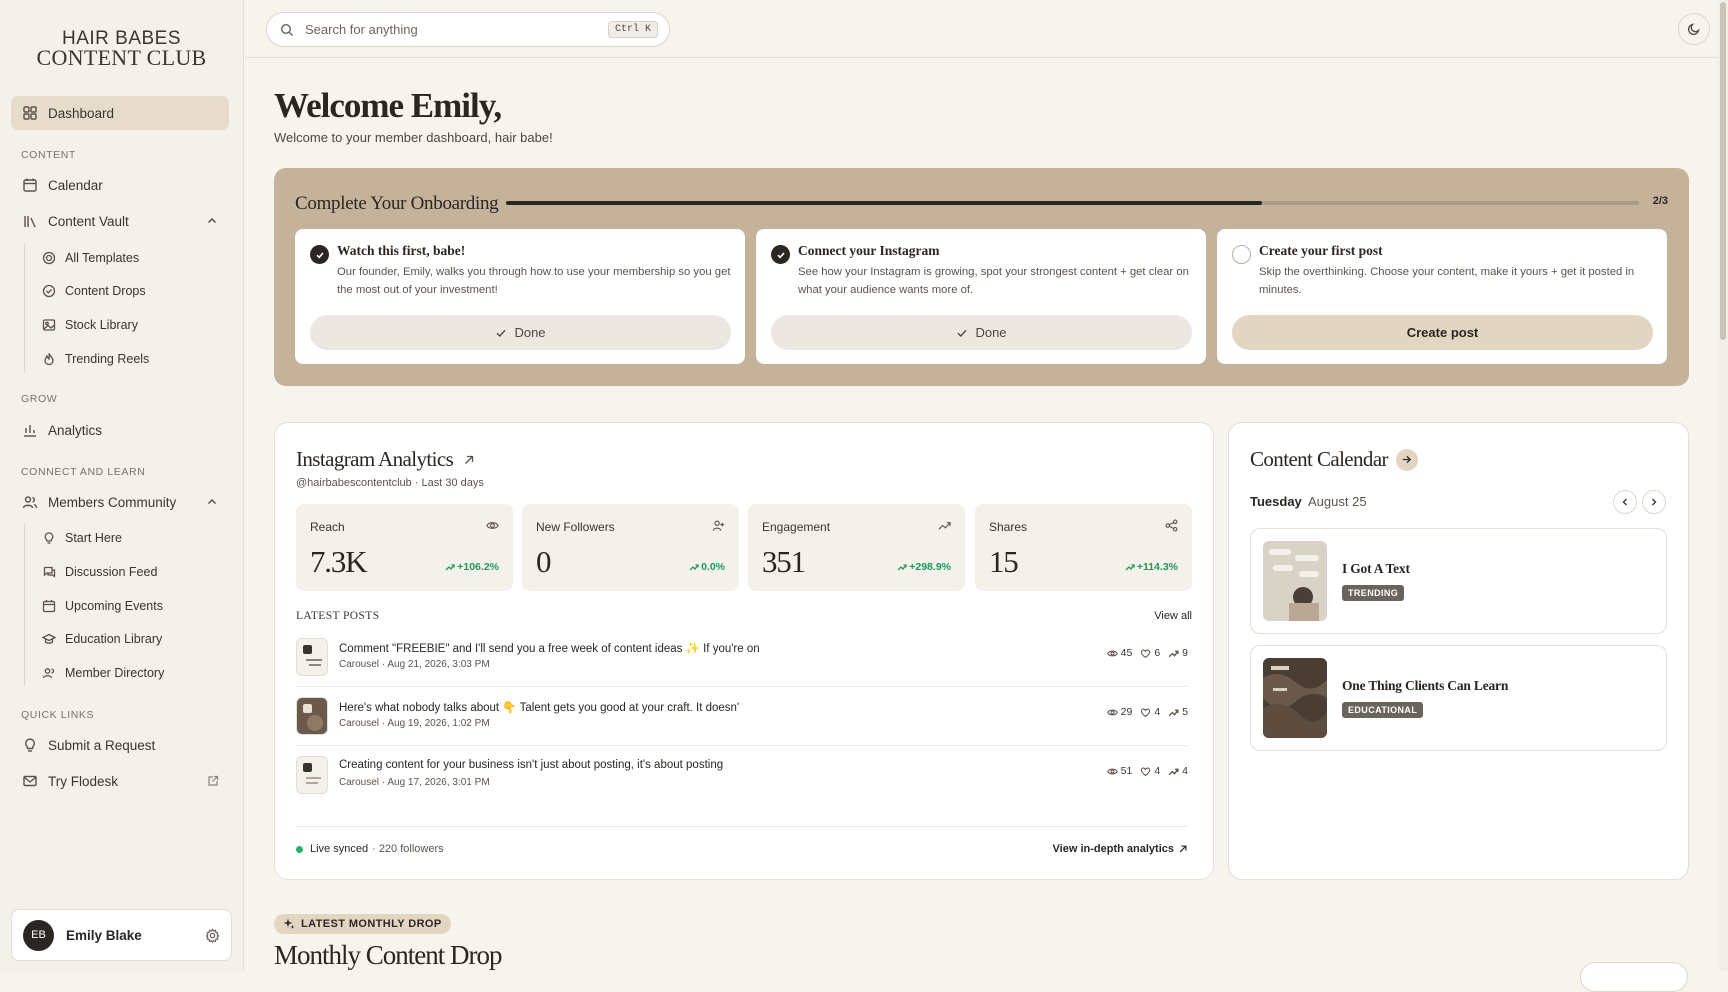  I want to click on users-icon, so click(48, 673).